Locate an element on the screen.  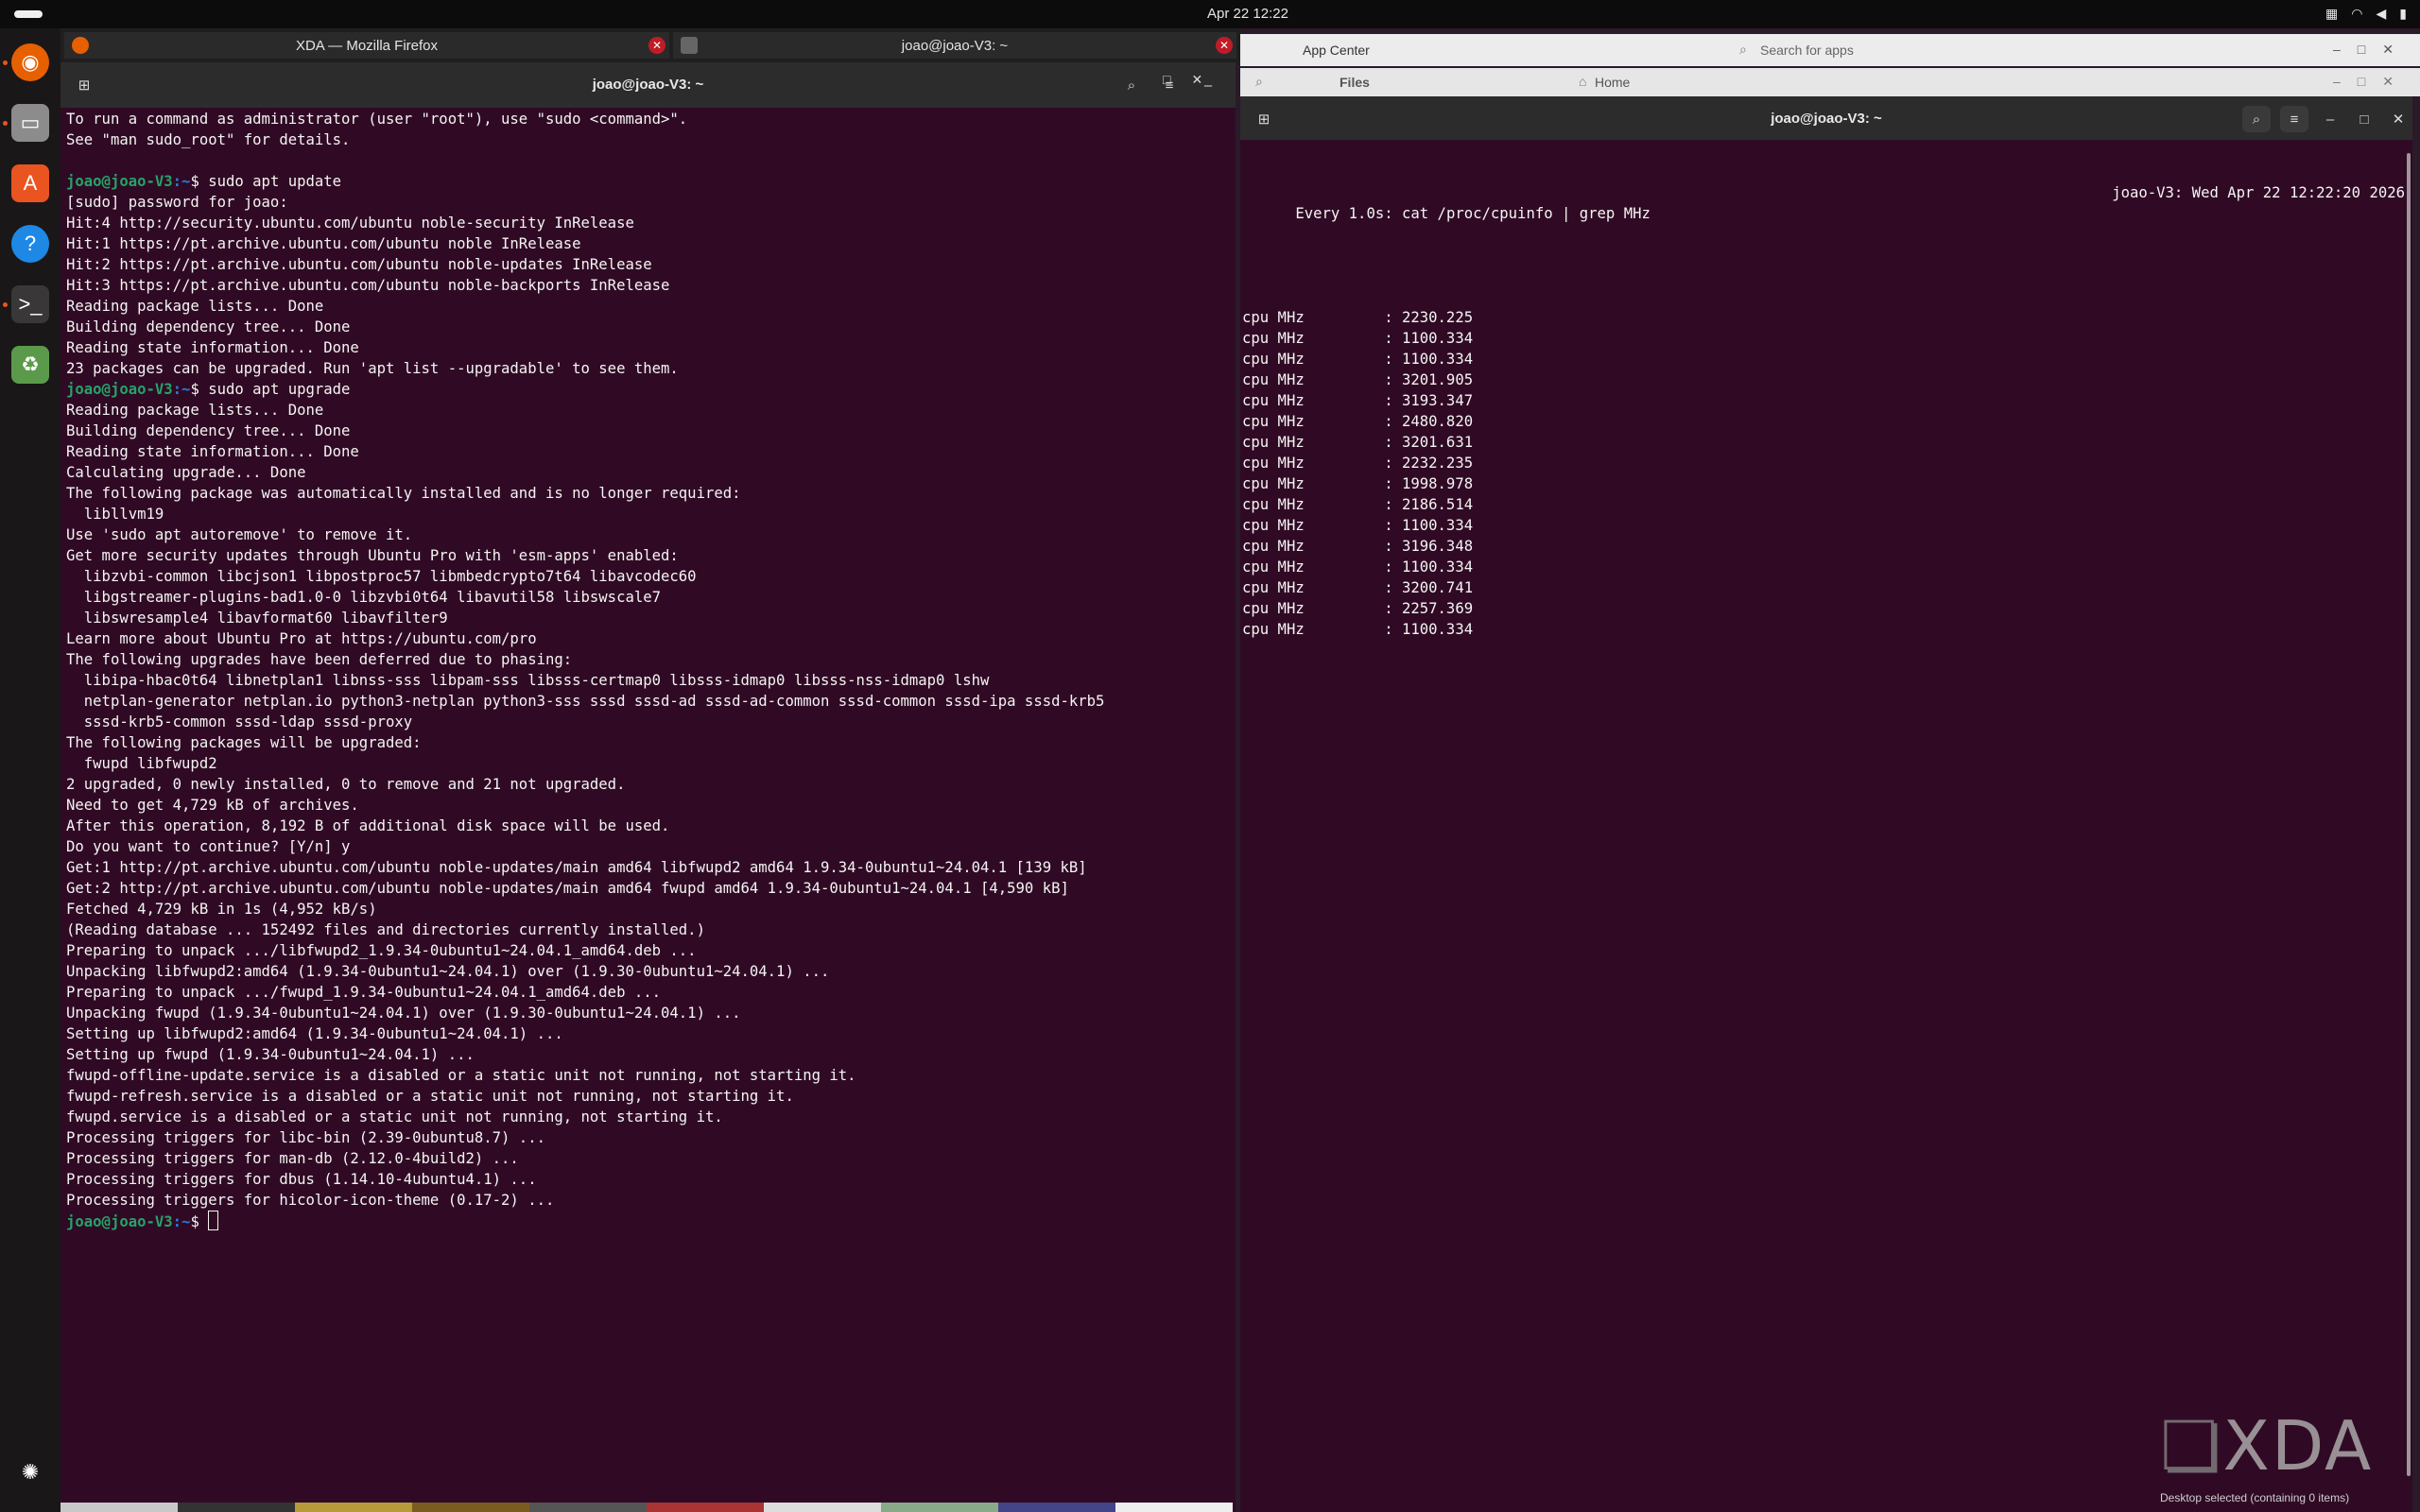
show-apps-icon: ✺ is located at coordinates (30, 1472).